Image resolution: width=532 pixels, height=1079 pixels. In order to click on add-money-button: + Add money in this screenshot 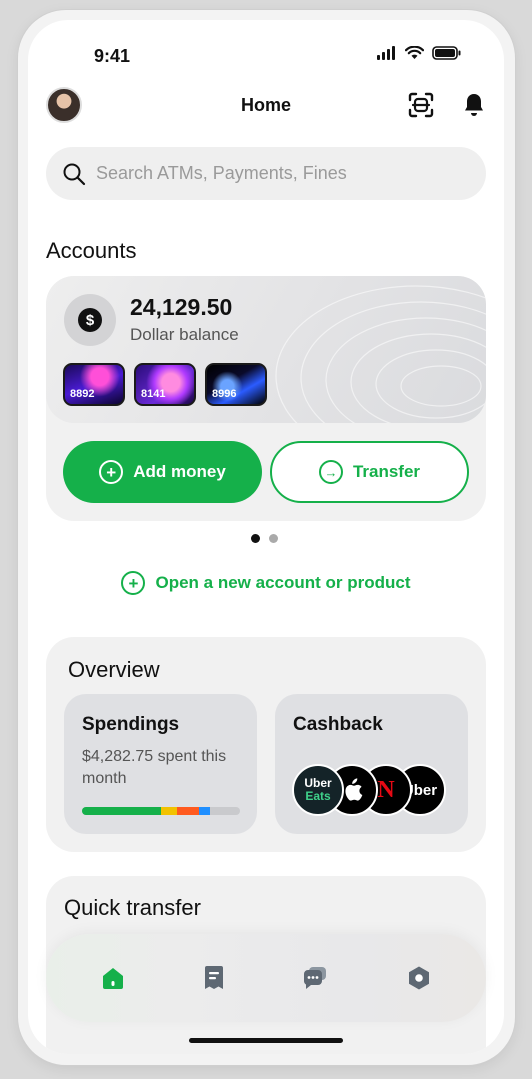, I will do `click(162, 472)`.